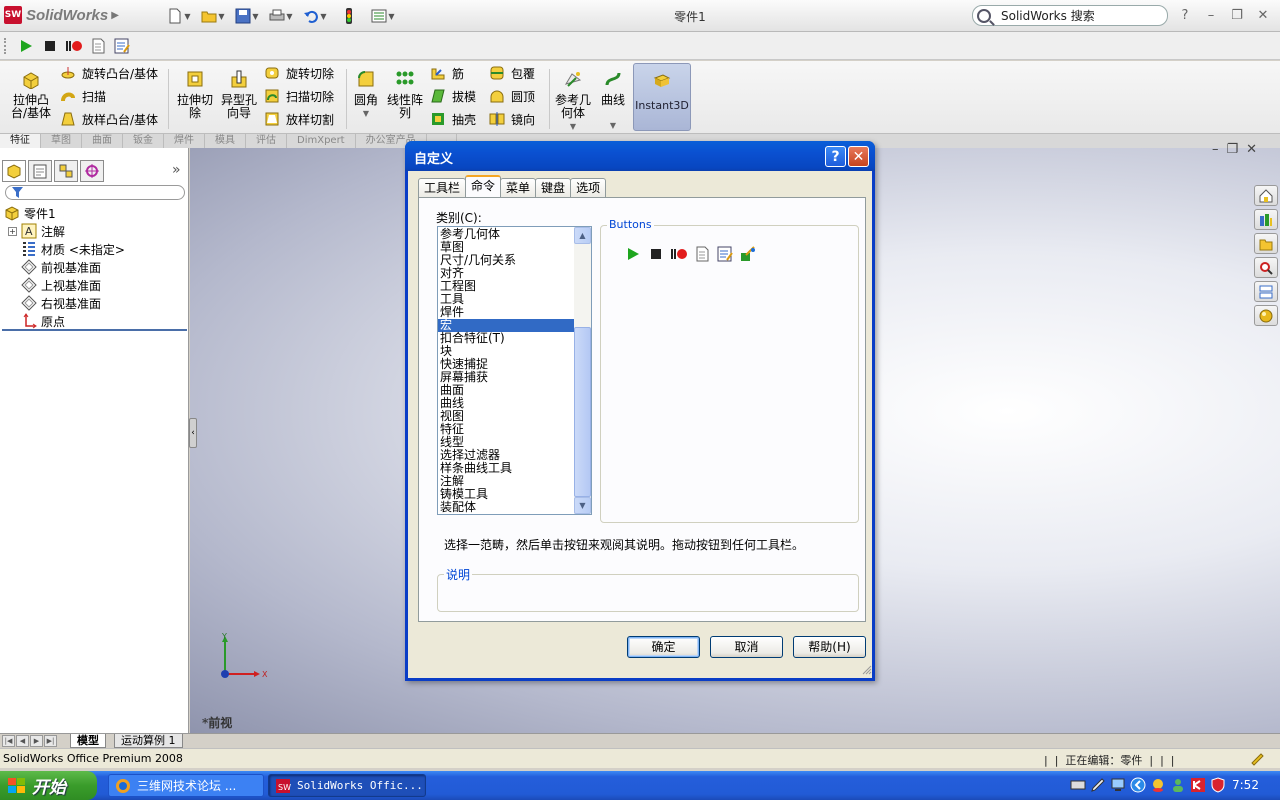 Image resolution: width=1280 pixels, height=800 pixels. Describe the element at coordinates (1070, 15) in the screenshot. I see `search-input: SolidWorks 搜索` at that location.